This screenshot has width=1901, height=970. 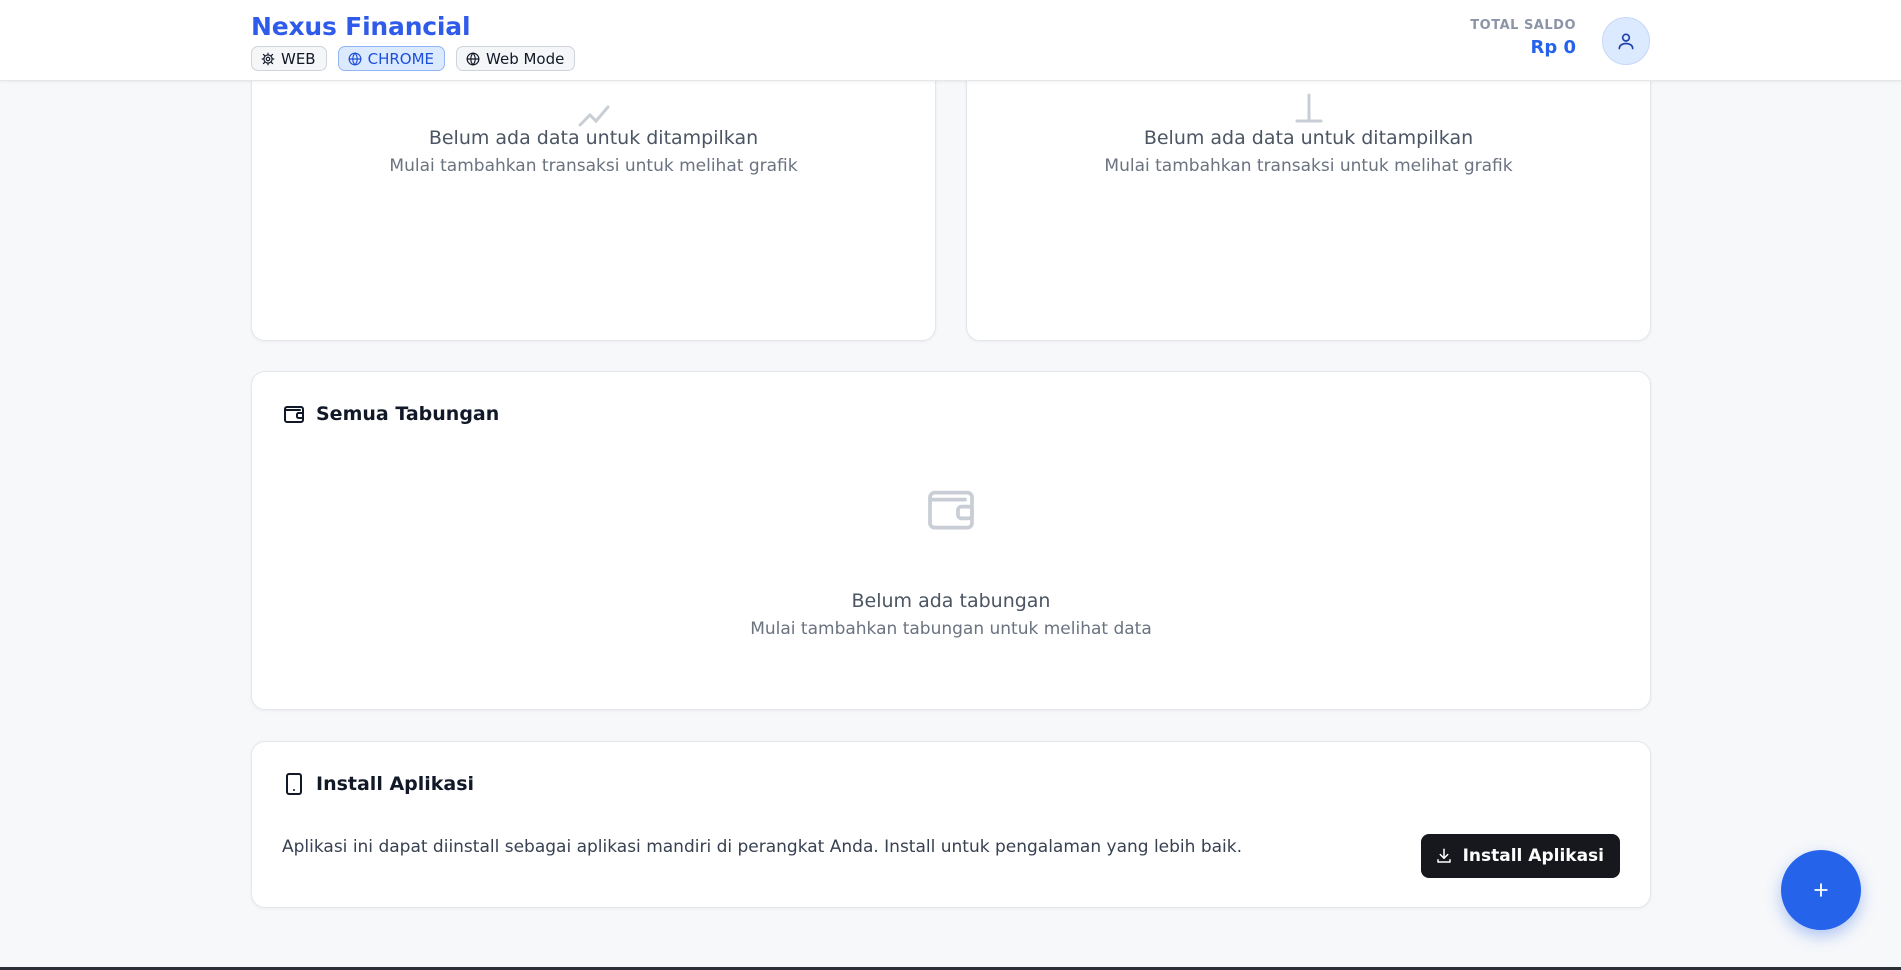 I want to click on install-app-button: Install Aplikasi, so click(x=1520, y=856).